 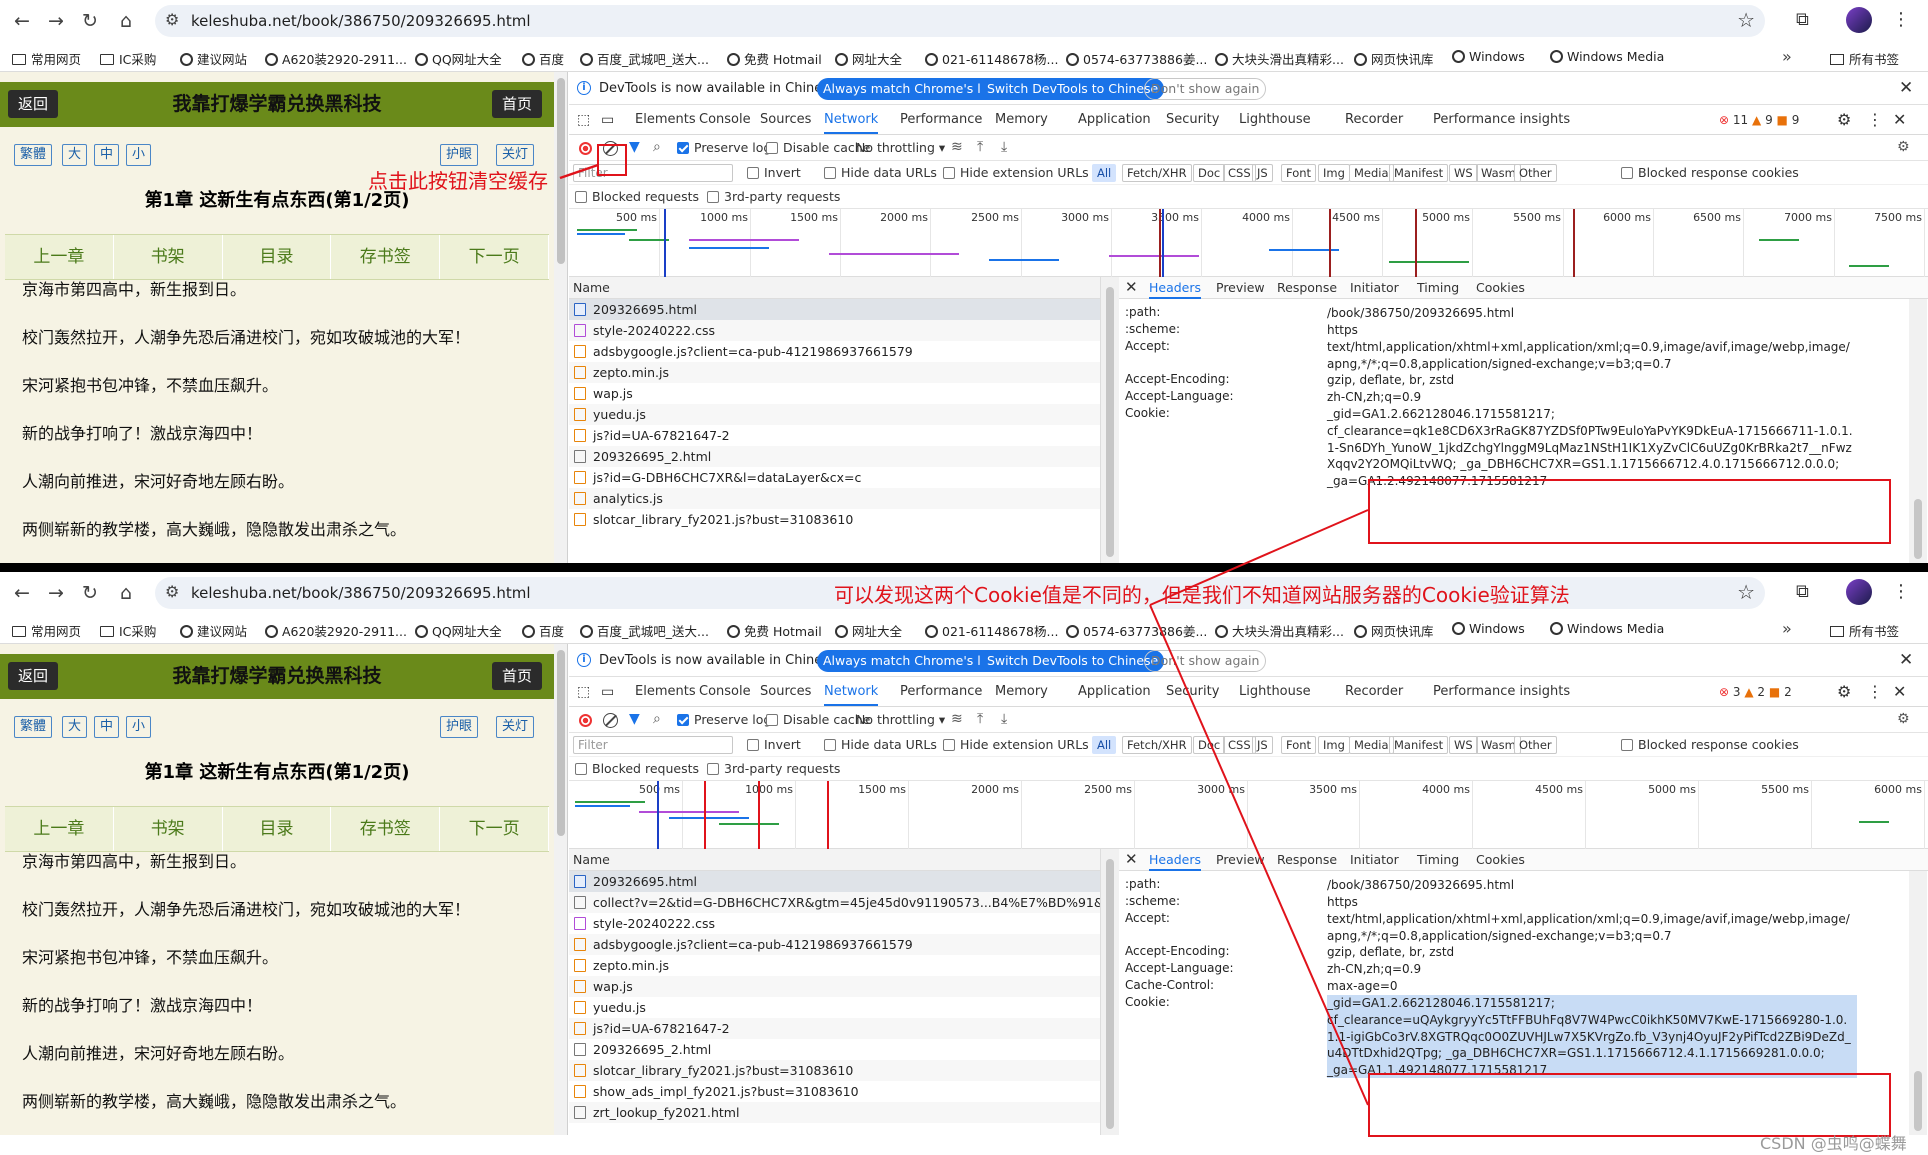 I want to click on tab-timing: Timing, so click(x=1438, y=859).